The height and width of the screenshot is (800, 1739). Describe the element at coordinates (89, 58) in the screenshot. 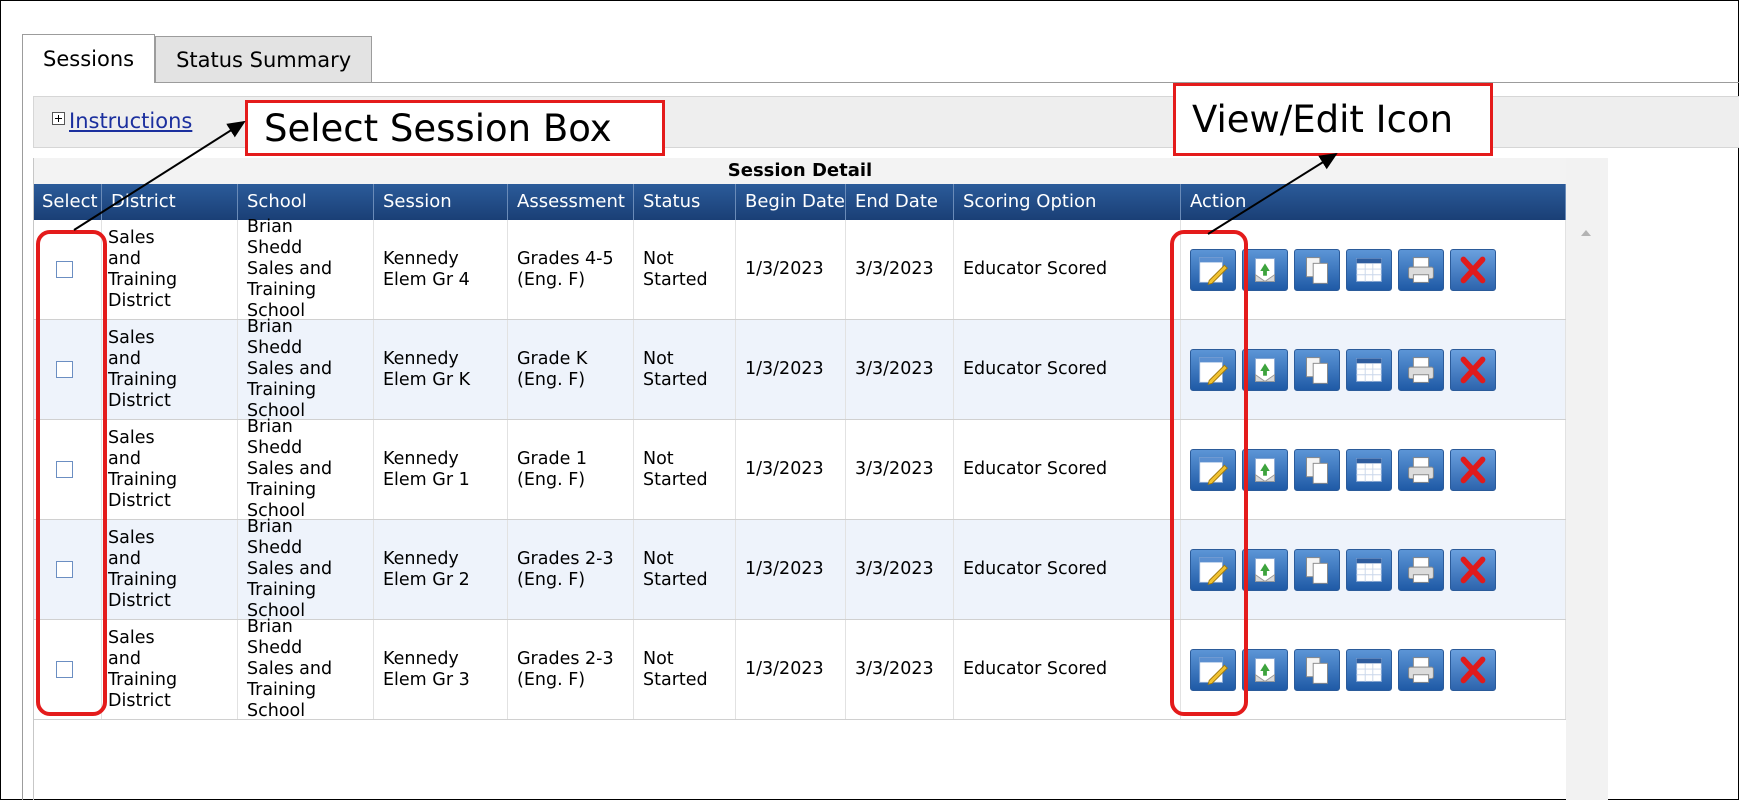

I see `tab-sessions: Sessions` at that location.